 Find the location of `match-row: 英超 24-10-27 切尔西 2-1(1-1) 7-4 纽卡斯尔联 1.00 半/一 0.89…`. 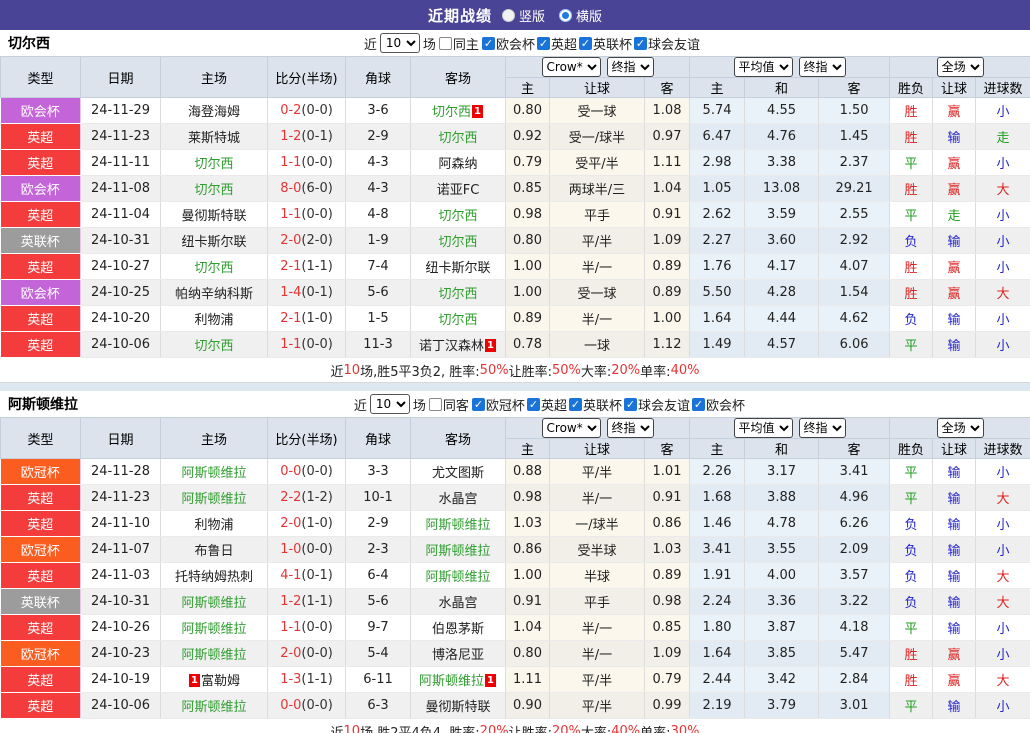

match-row: 英超 24-10-27 切尔西 2-1(1-1) 7-4 纽卡斯尔联 1.00 半/一 0.89… is located at coordinates (515, 266).